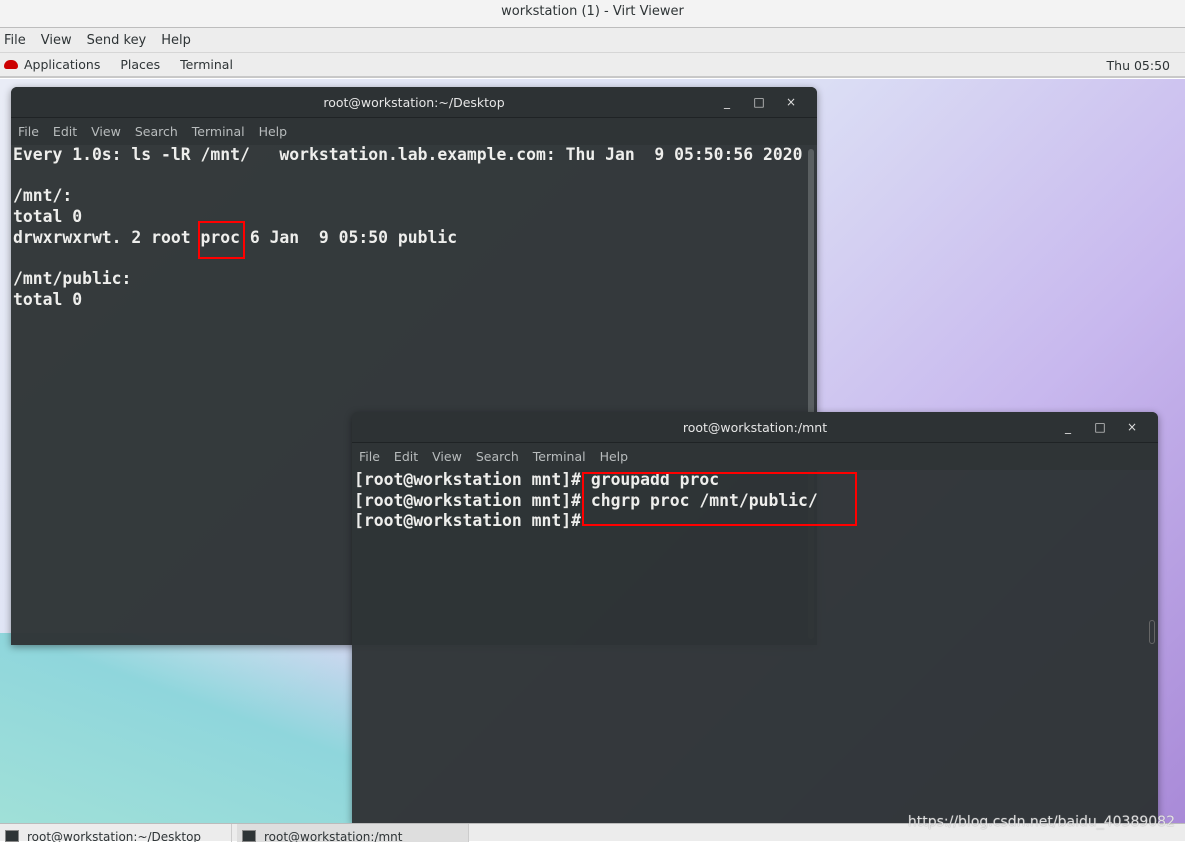 The image size is (1185, 842). Describe the element at coordinates (1152, 632) in the screenshot. I see `scrollbar` at that location.